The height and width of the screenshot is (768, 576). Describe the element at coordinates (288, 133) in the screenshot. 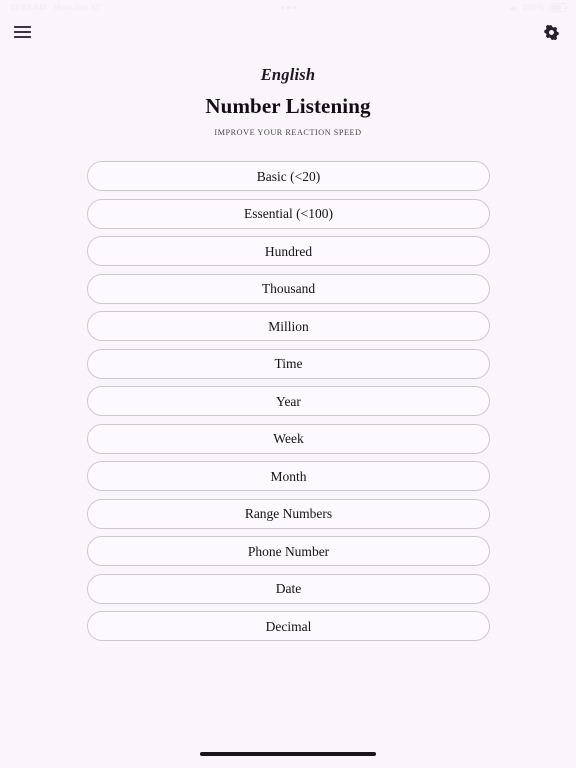

I see `page-subtitle: IMPROVE YOUR REACTION SPEED` at that location.